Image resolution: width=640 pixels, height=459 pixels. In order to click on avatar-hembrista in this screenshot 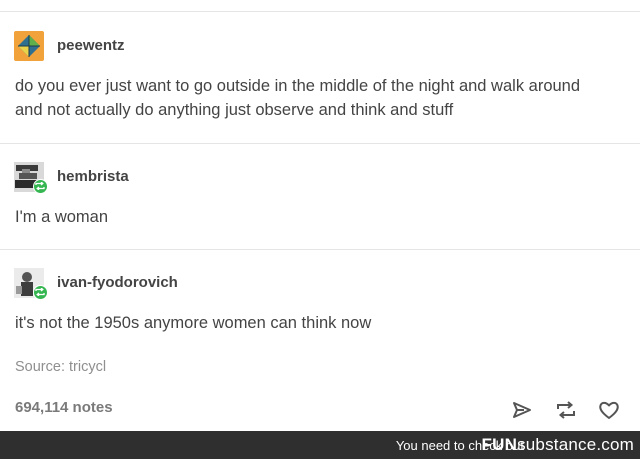, I will do `click(31, 178)`.